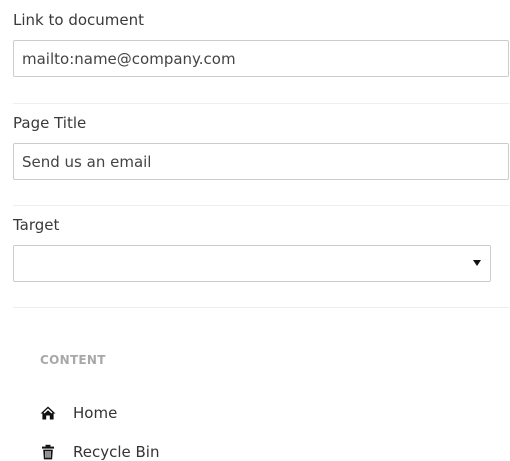 This screenshot has width=510, height=461. I want to click on tree-item-home: Home, so click(78, 413).